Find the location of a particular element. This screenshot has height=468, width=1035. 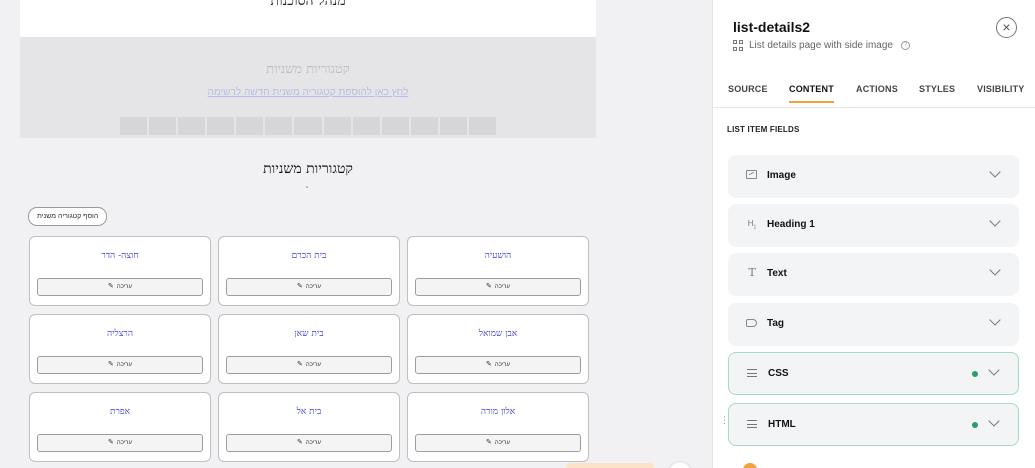

ghost-add-link: לחץ כאן להוספת קטגוריה משנית חדשה לרשימה is located at coordinates (308, 92).